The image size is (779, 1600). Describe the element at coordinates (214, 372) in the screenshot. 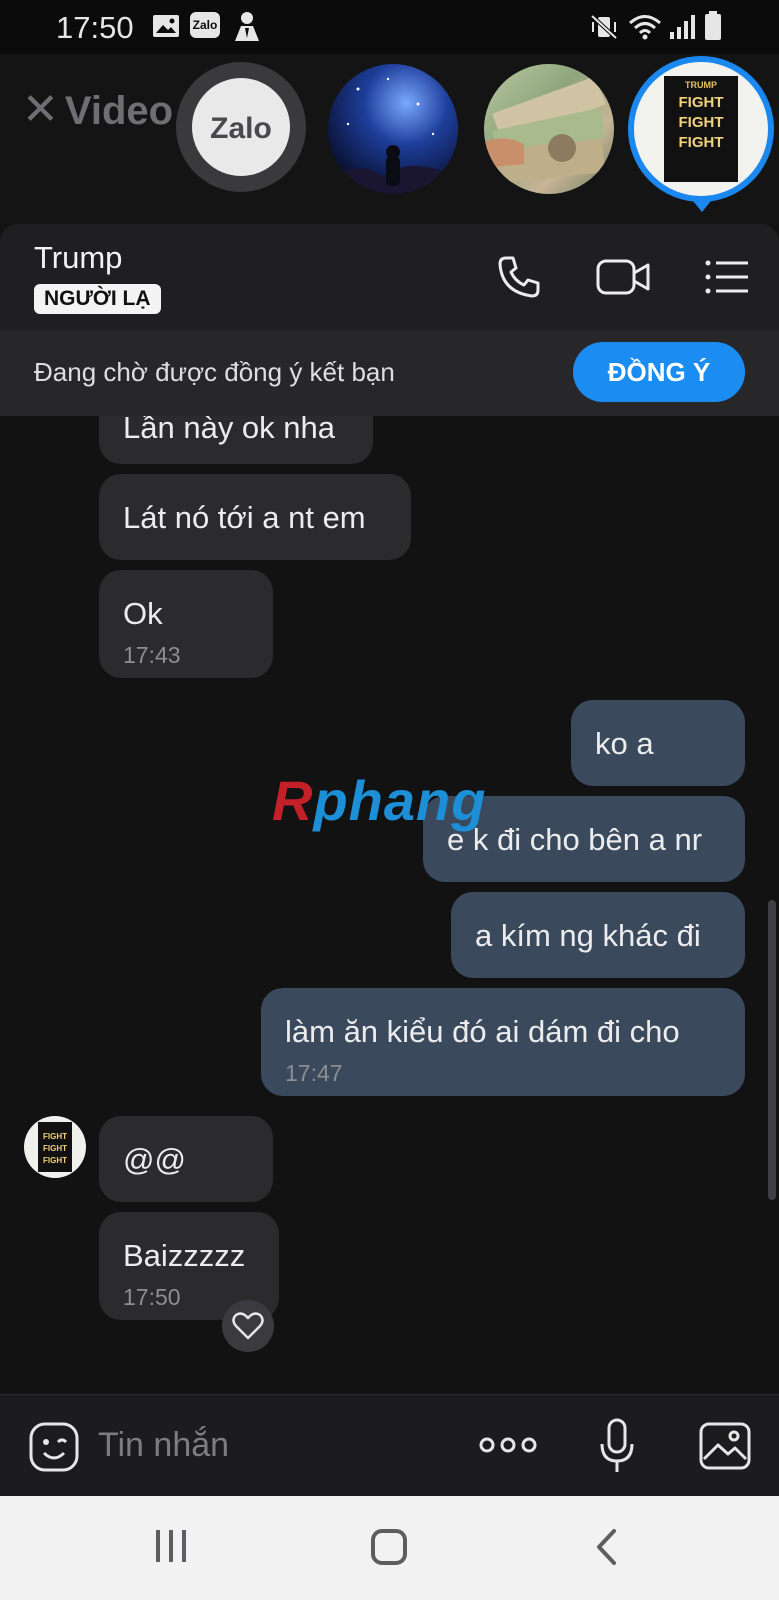

I see `friend-request-status: Đang chờ được đồng ý kết bạn` at that location.